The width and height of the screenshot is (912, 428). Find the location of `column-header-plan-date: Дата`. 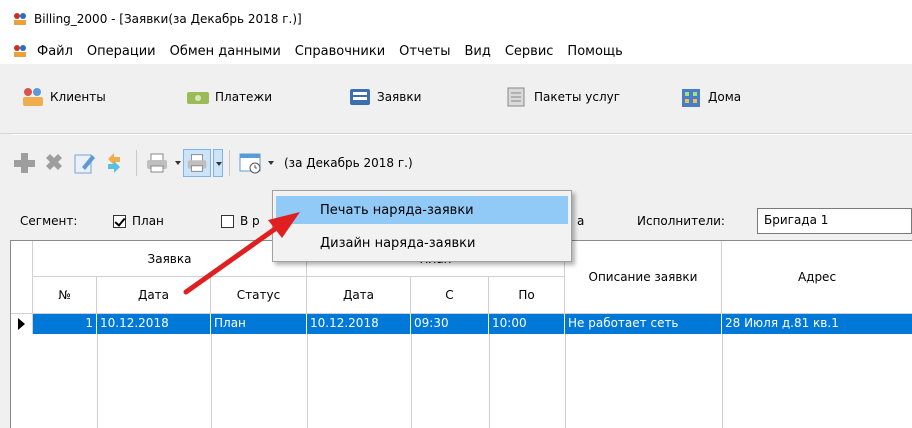

column-header-plan-date: Дата is located at coordinates (359, 295).